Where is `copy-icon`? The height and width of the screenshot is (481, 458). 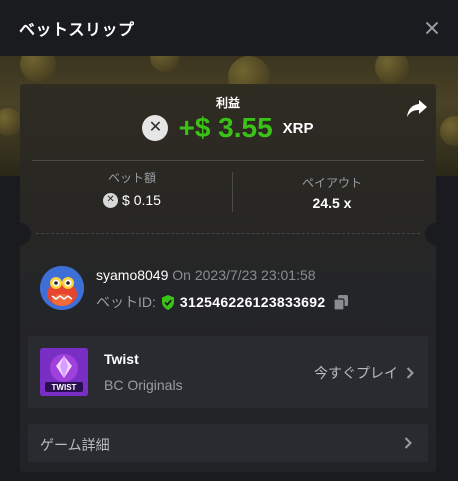
copy-icon is located at coordinates (341, 302).